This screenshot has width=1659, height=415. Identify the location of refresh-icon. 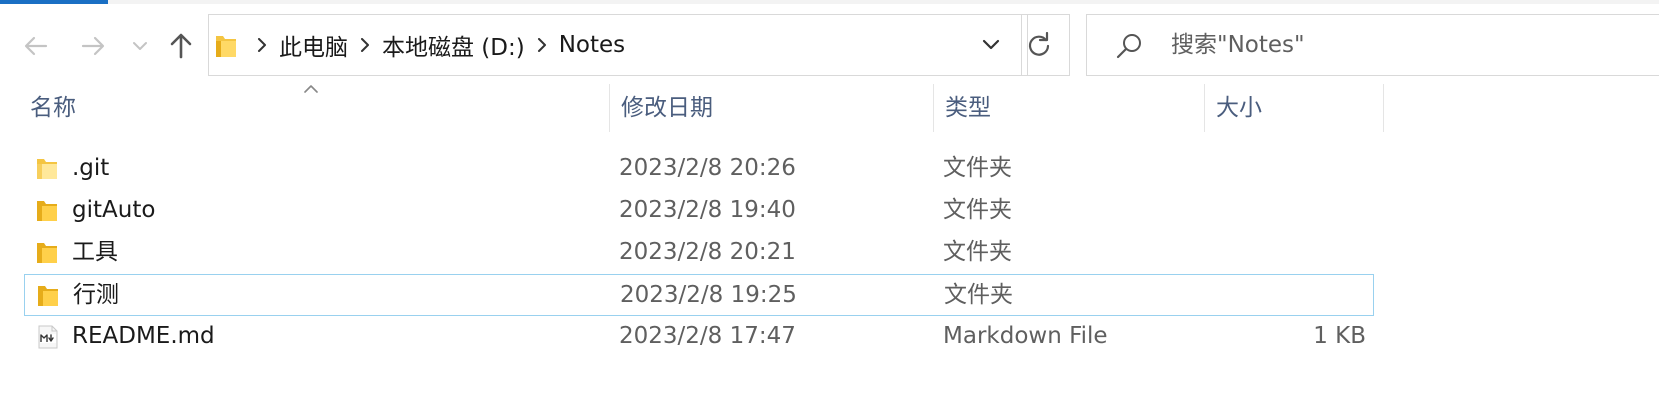
(1038, 44).